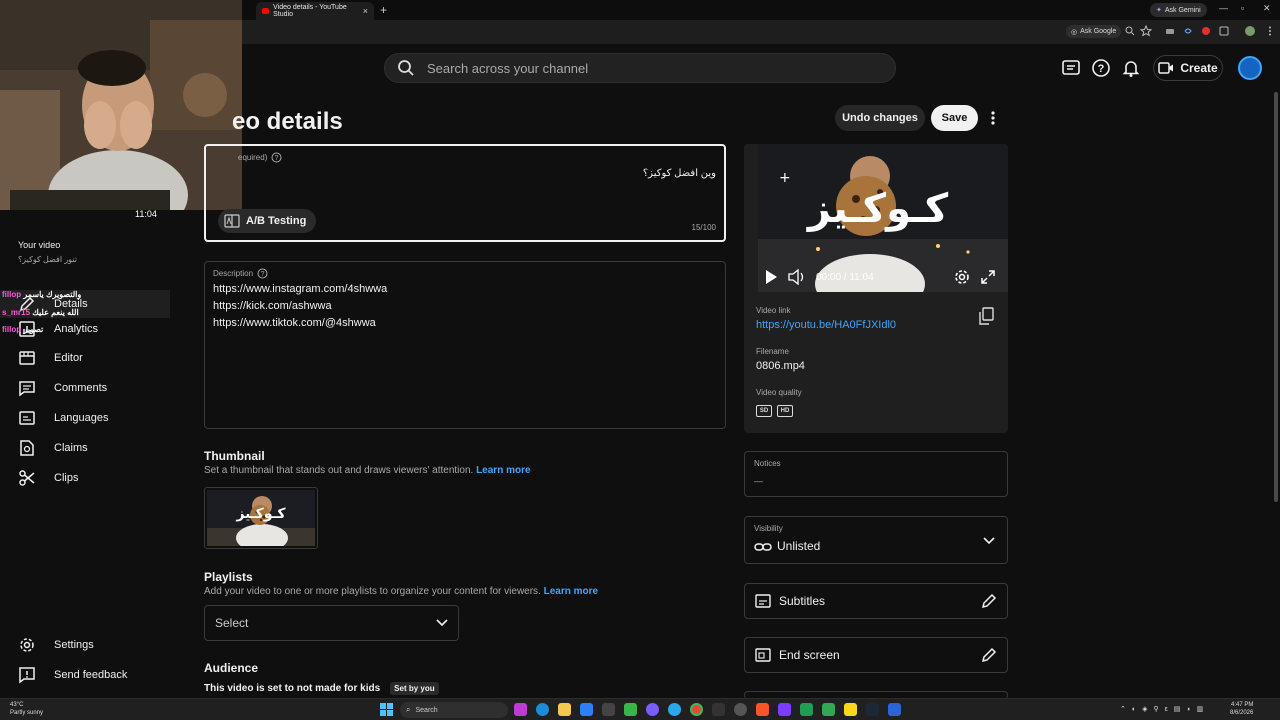 This screenshot has width=1280, height=720. Describe the element at coordinates (880, 118) in the screenshot. I see `undo-changes-button: Undo changes` at that location.